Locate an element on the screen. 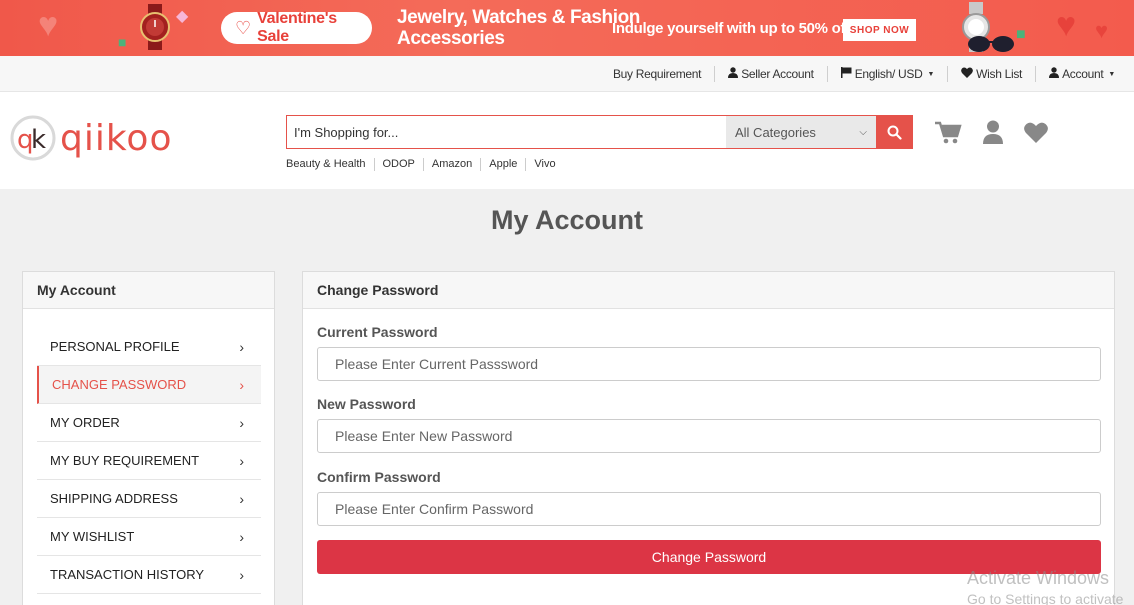 The image size is (1134, 605). svg-text: k is located at coordinates (38, 140).